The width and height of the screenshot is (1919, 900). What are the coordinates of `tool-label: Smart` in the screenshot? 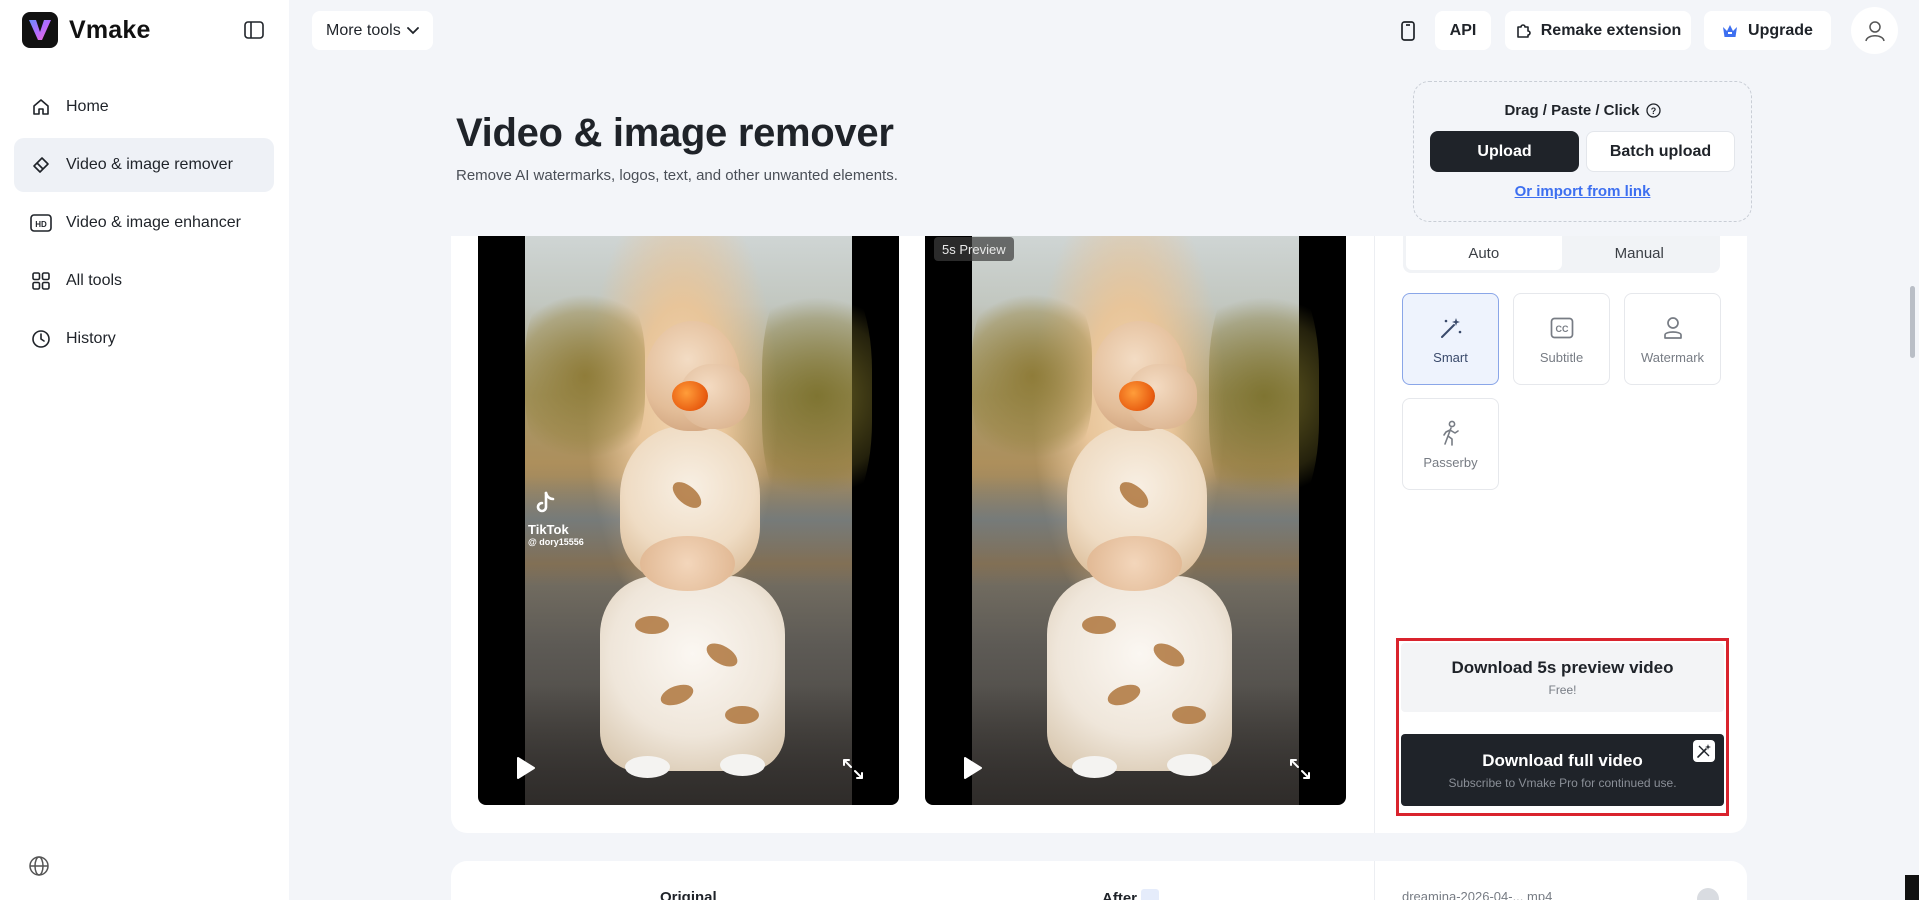 It's located at (1450, 357).